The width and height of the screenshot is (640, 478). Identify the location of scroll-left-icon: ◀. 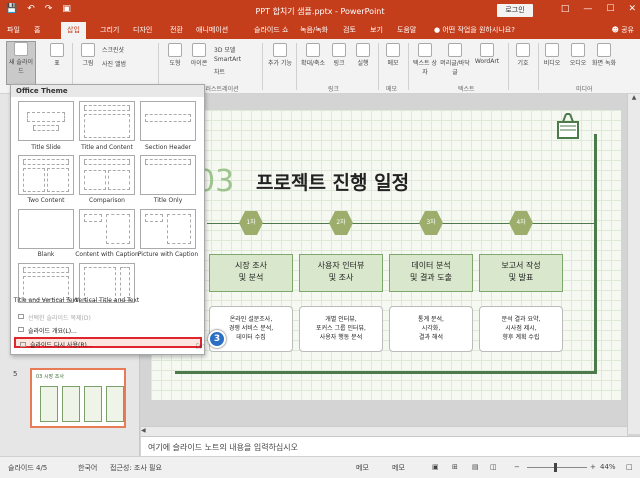
(143, 430).